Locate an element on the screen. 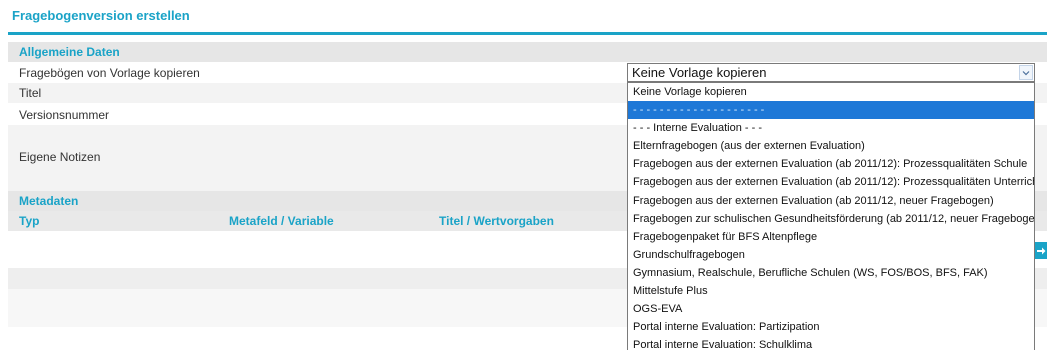 This screenshot has height=350, width=1047. arrow-right-icon is located at coordinates (1041, 250).